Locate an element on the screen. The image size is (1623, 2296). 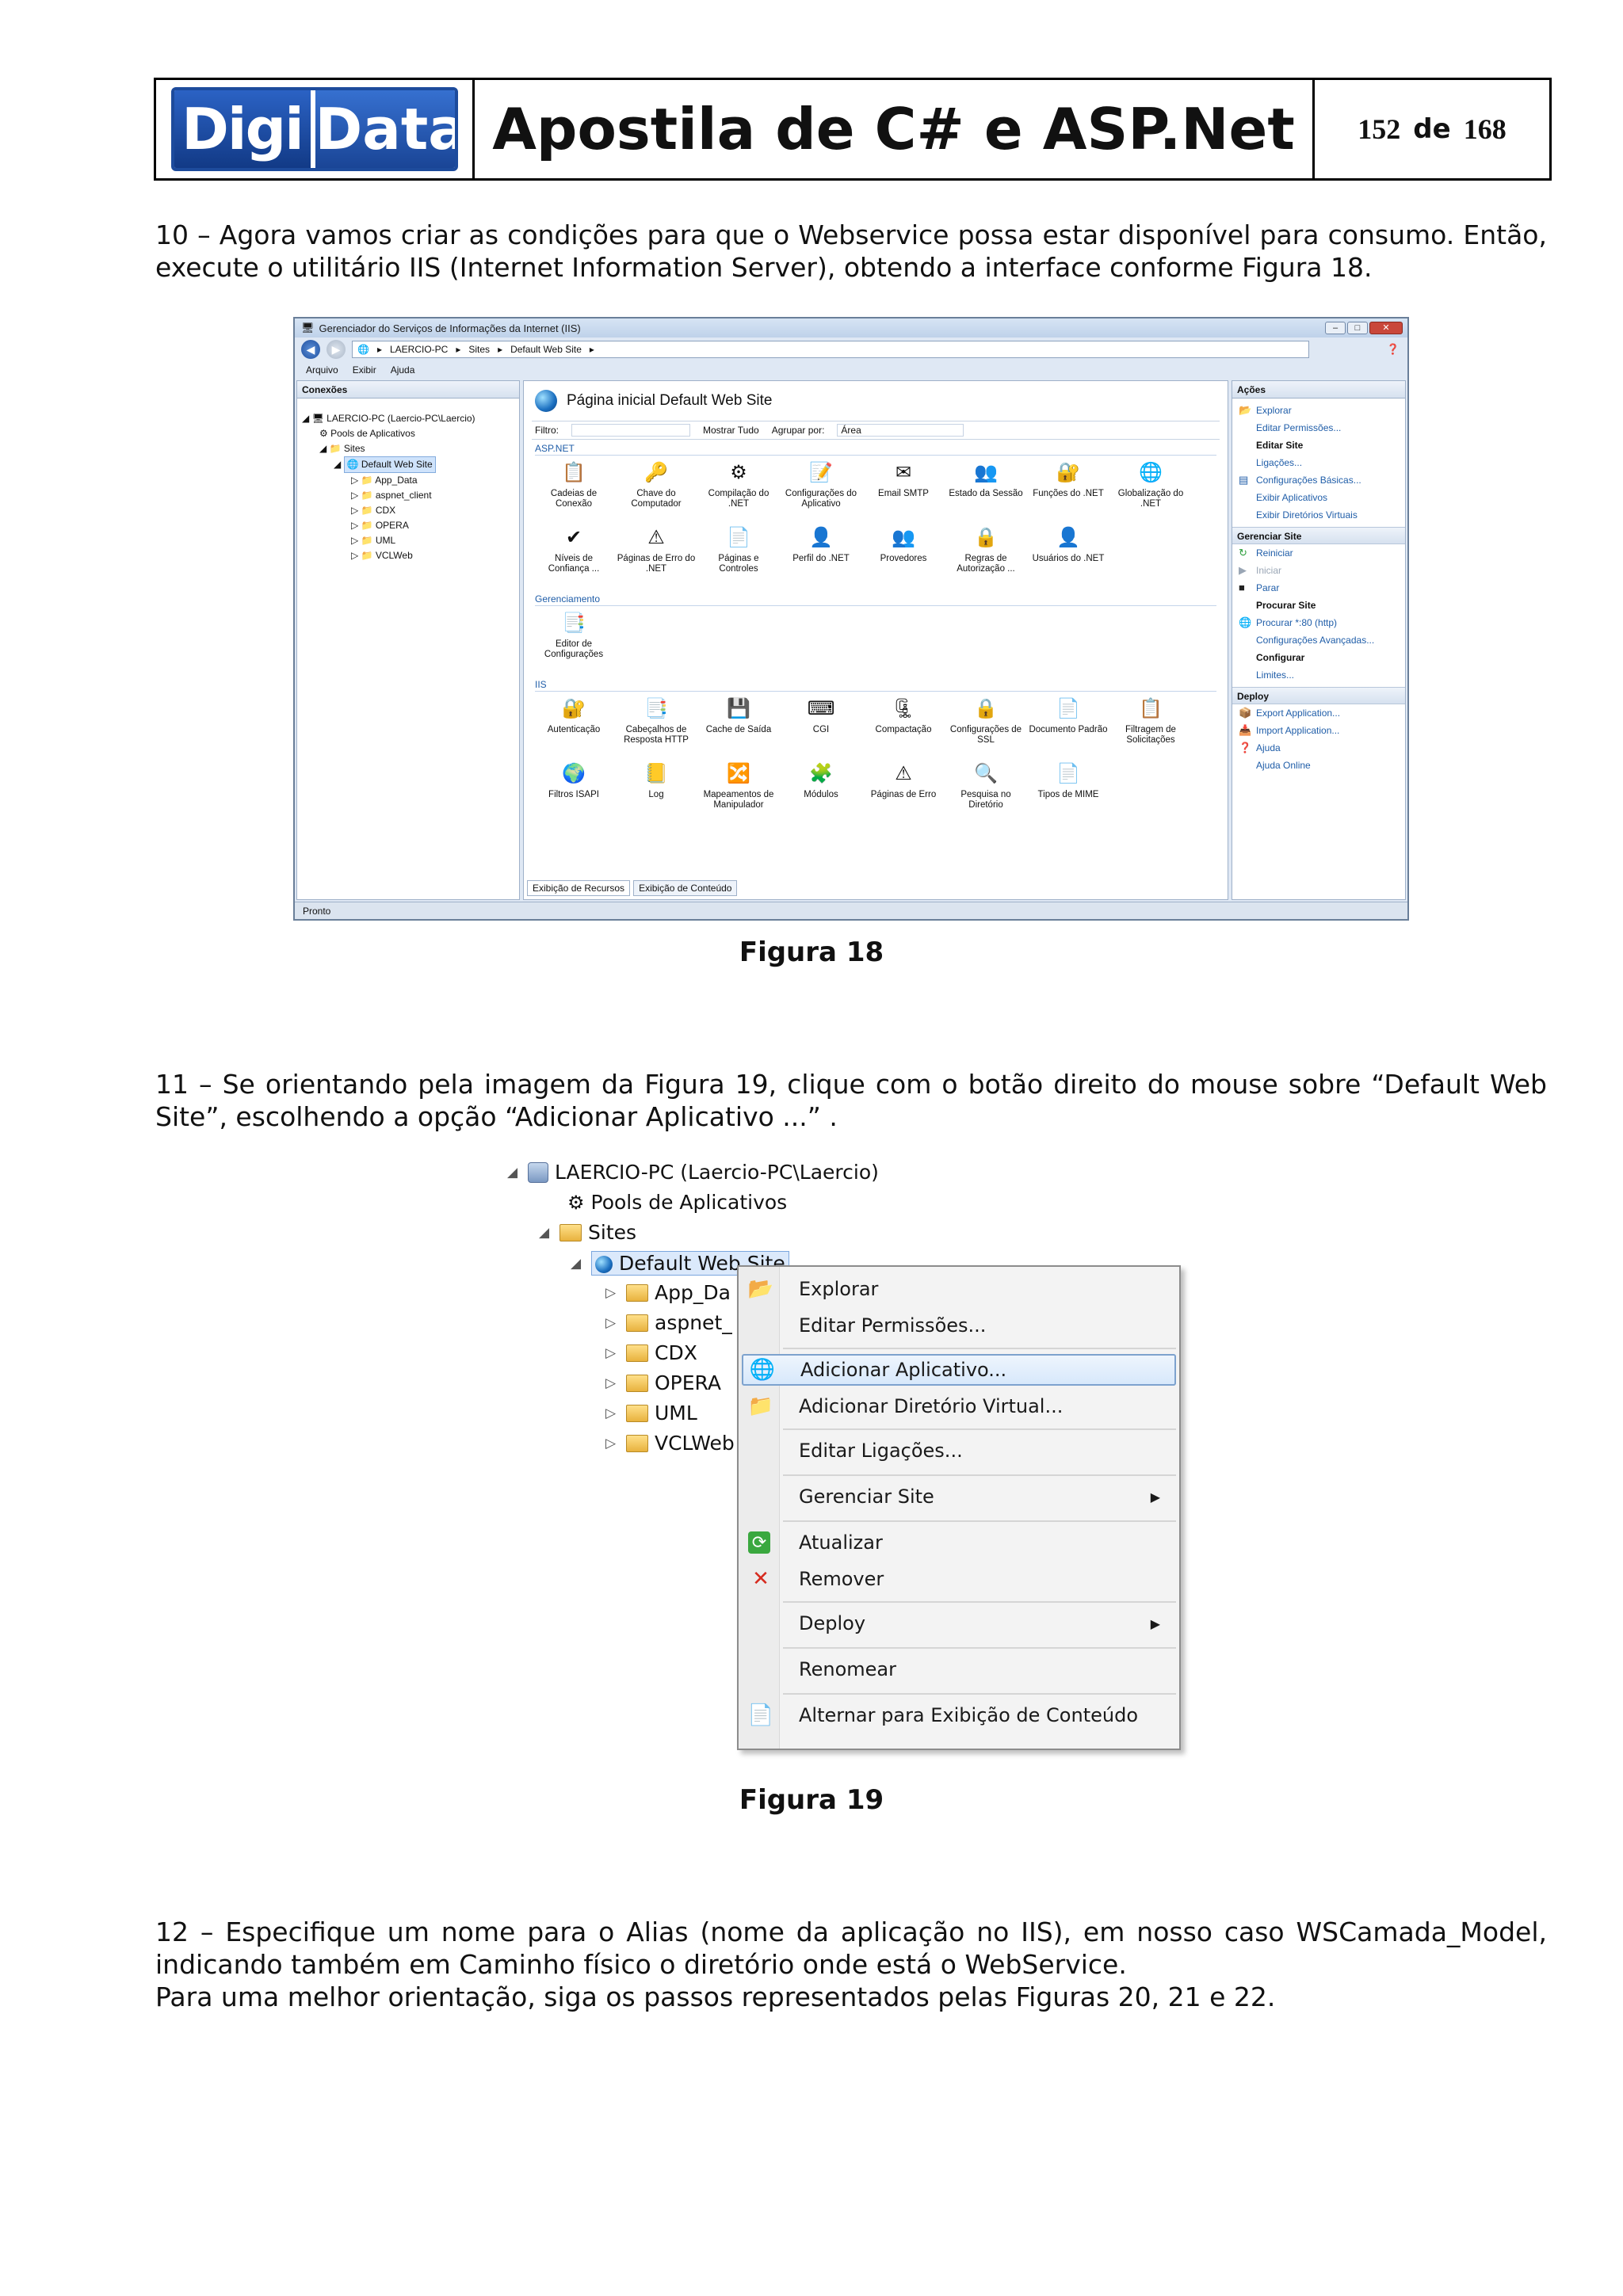
show-all-button: Mostrar Tudo is located at coordinates (731, 430).